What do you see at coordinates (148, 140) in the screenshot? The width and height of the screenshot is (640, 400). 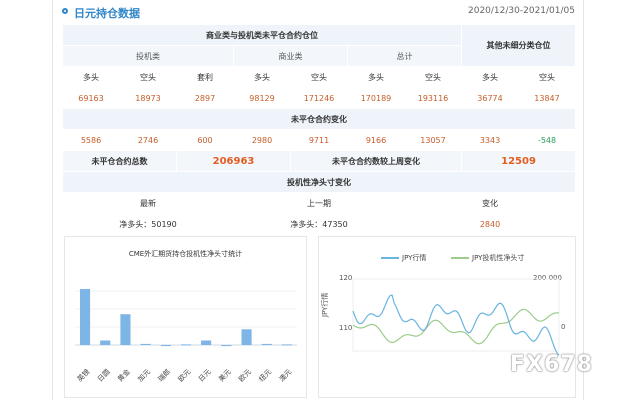 I see `cell: 2746` at bounding box center [148, 140].